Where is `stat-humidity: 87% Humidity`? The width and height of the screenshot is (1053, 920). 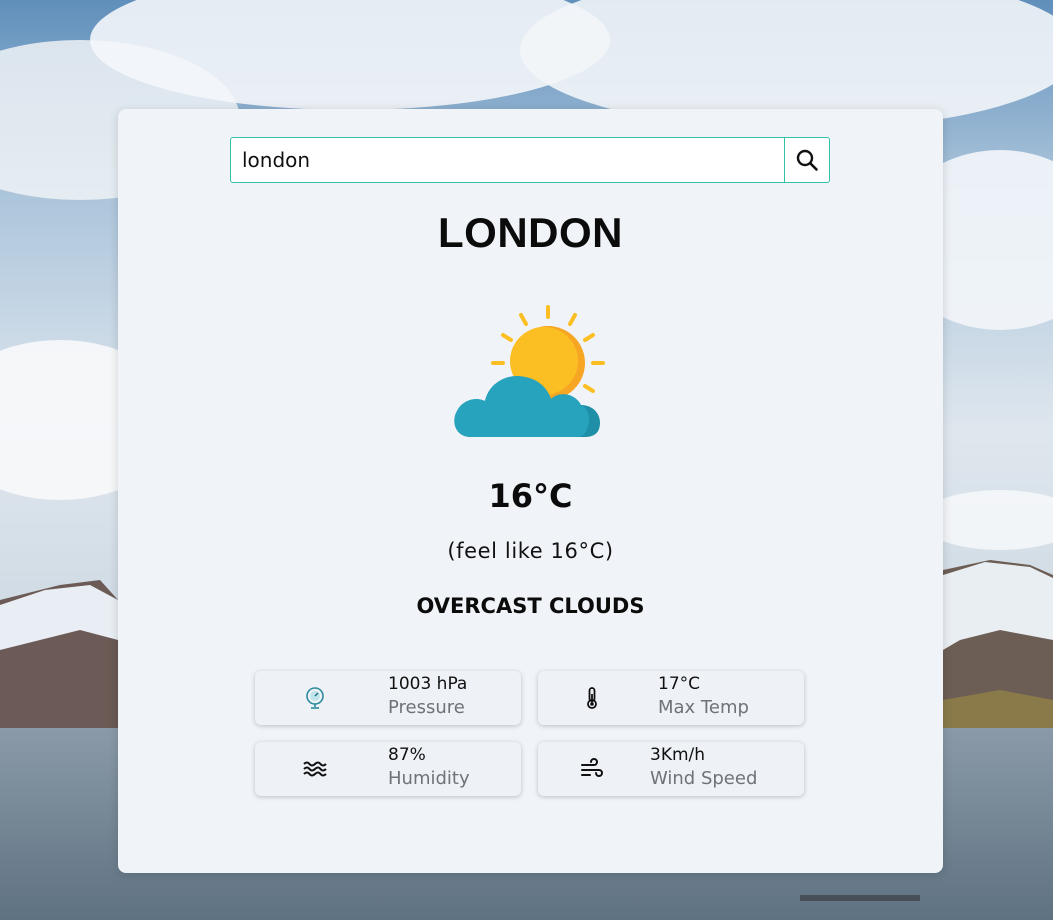
stat-humidity: 87% Humidity is located at coordinates (388, 769).